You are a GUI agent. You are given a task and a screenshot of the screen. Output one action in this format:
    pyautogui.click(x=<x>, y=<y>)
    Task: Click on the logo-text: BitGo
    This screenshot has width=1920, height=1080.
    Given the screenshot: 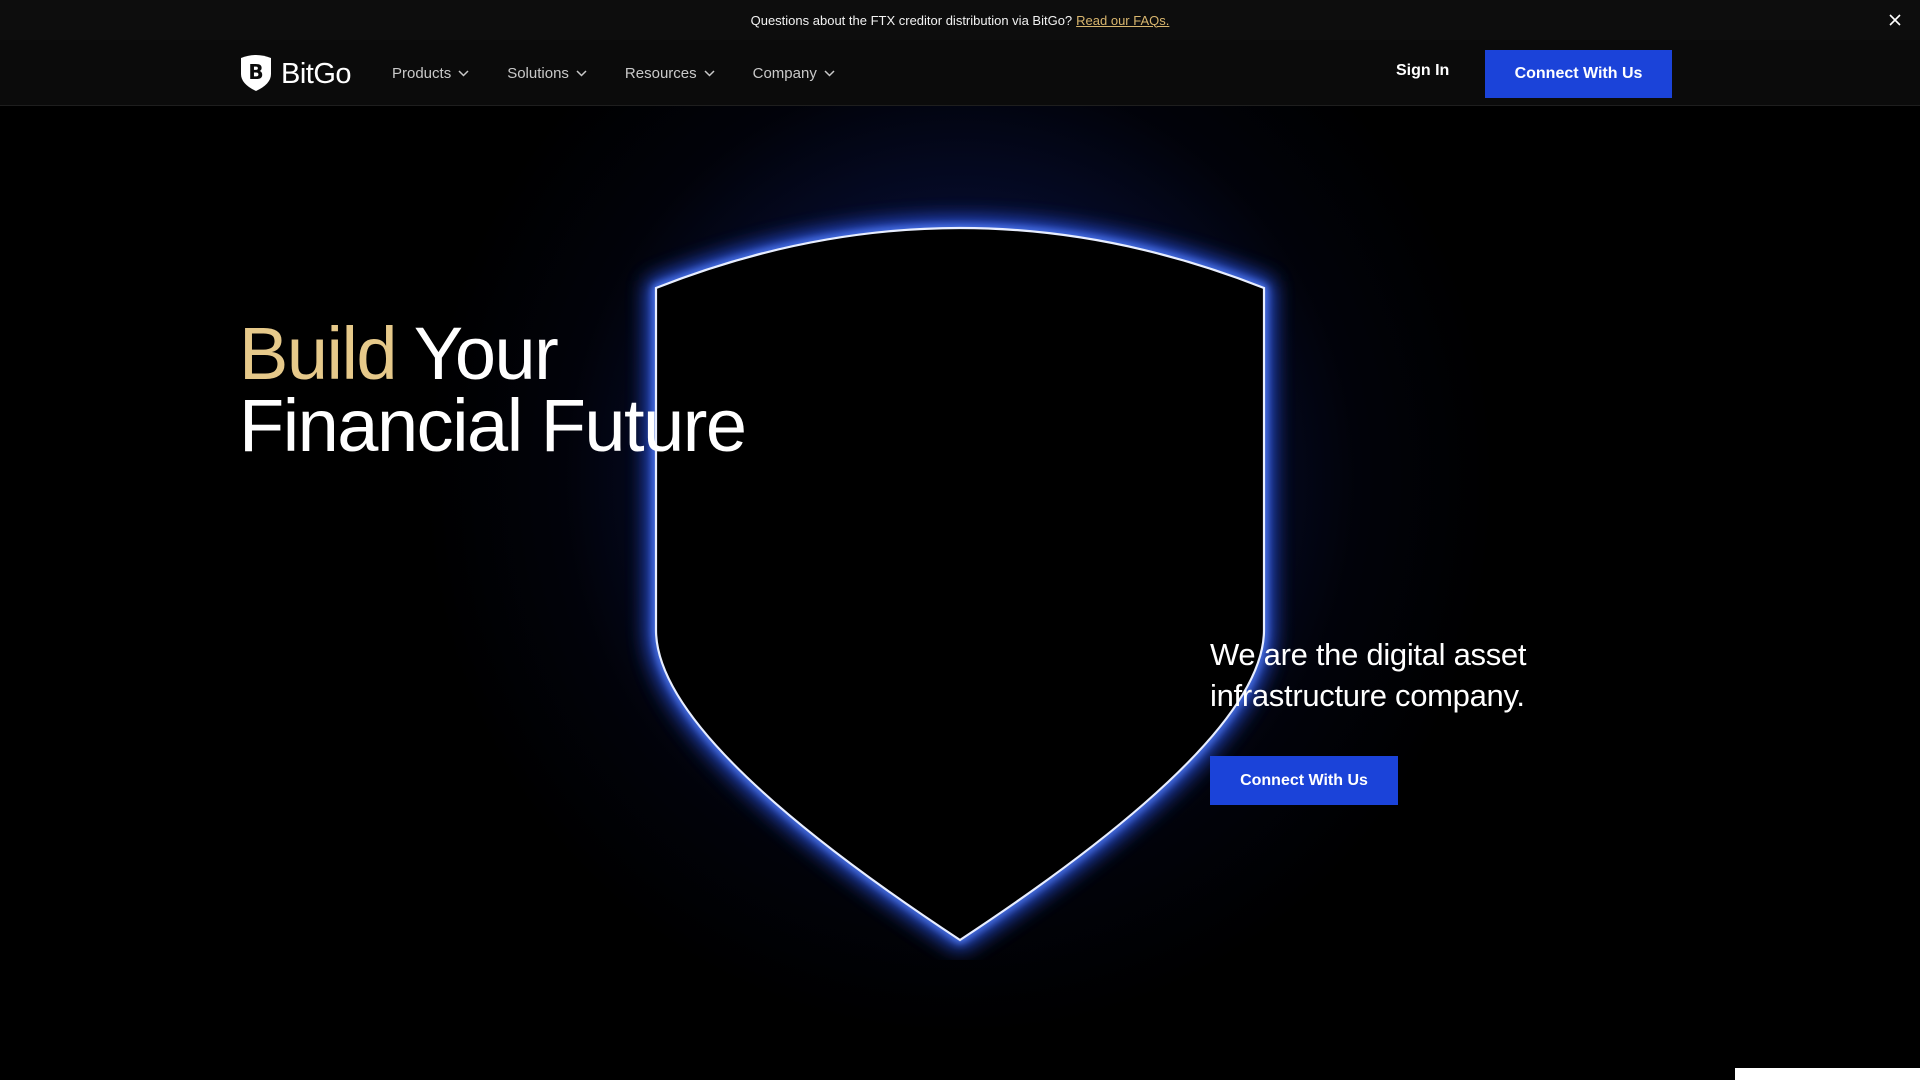 What is the action you would take?
    pyautogui.click(x=316, y=73)
    